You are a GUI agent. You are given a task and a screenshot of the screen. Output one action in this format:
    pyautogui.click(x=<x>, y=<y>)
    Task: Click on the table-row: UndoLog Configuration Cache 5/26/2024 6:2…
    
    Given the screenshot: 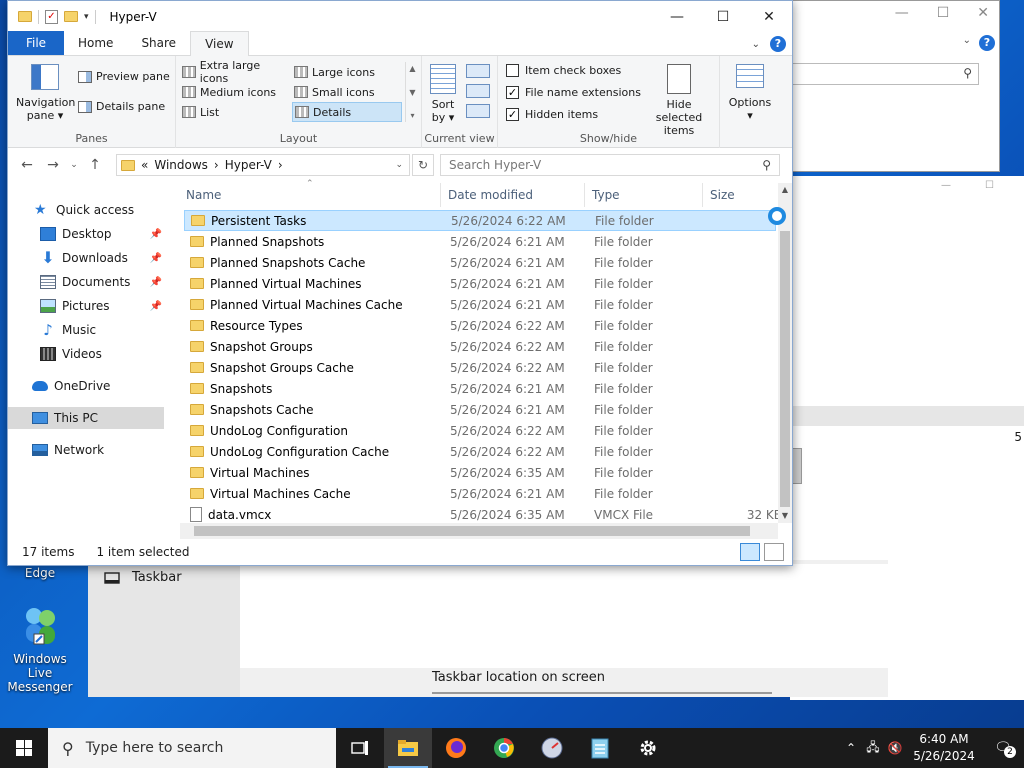 What is the action you would take?
    pyautogui.click(x=480, y=451)
    